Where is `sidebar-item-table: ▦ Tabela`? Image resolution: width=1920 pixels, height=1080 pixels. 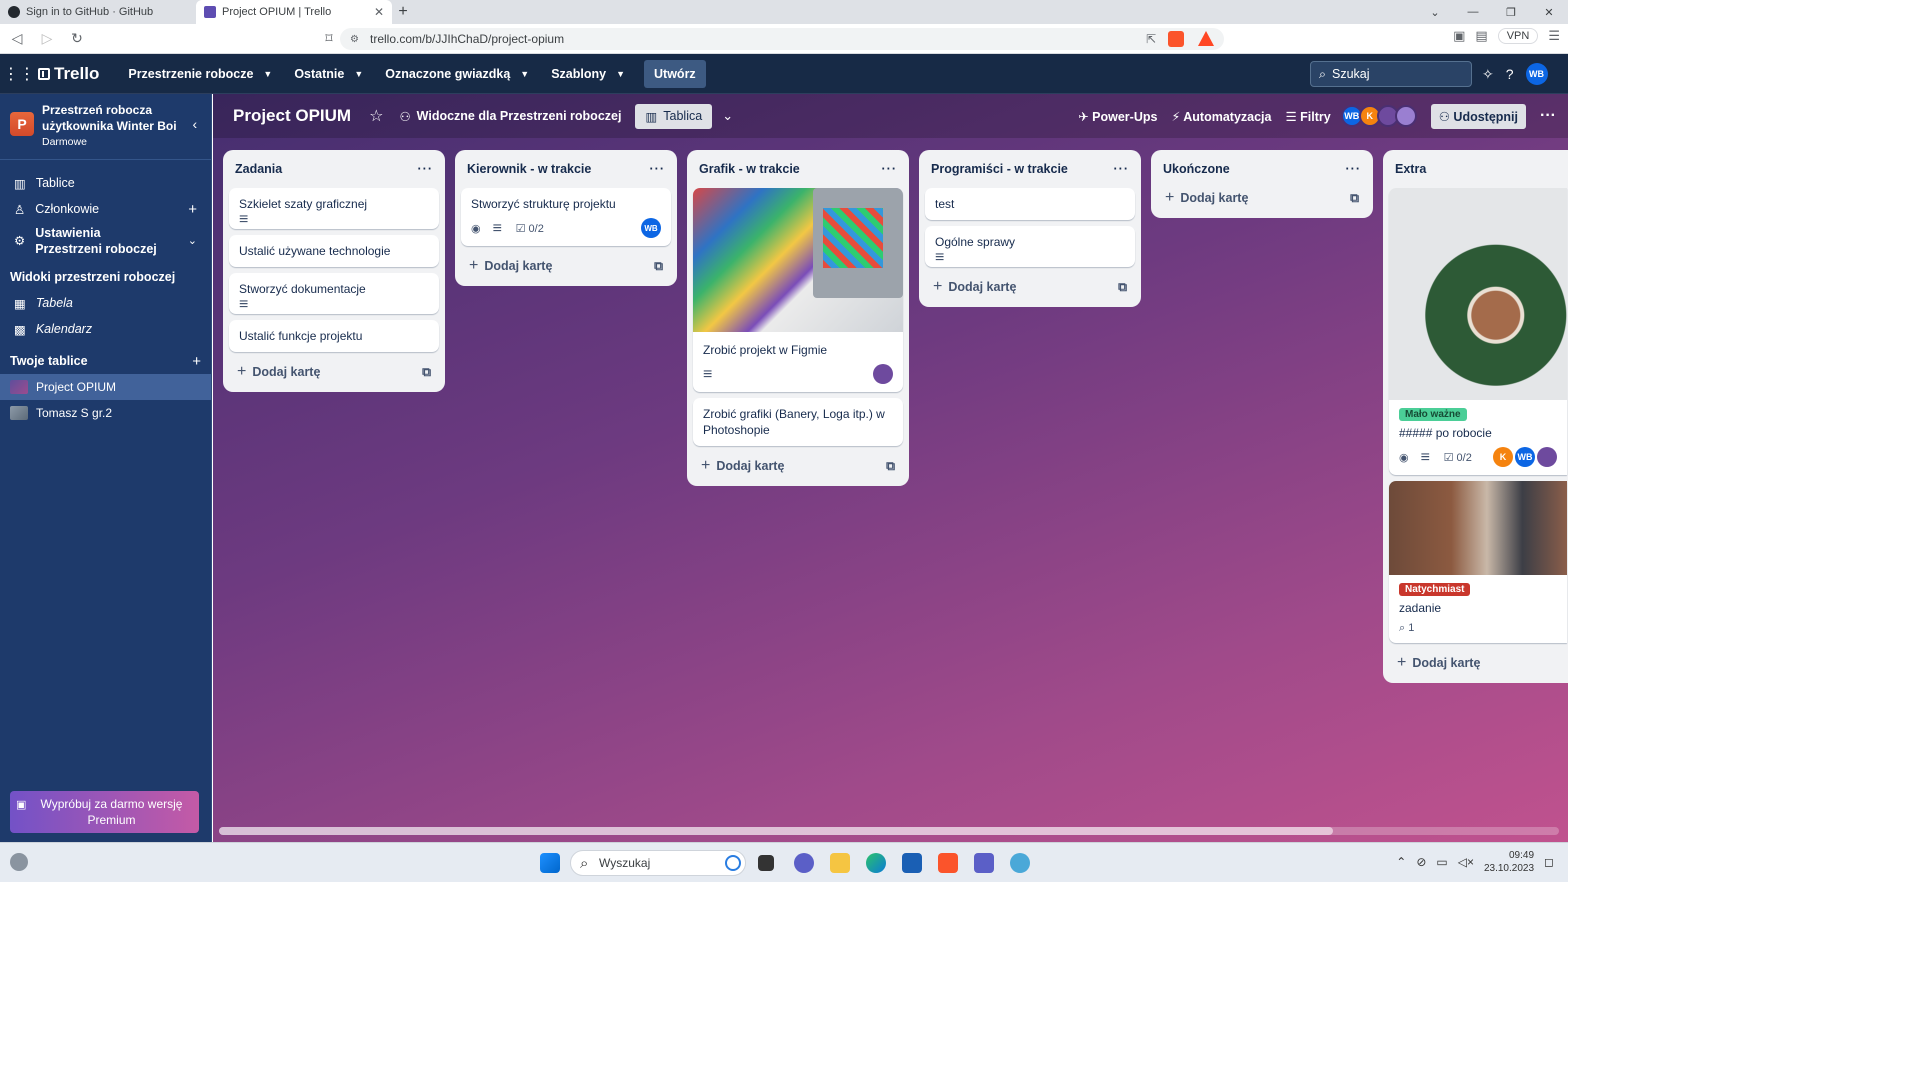 sidebar-item-table: ▦ Tabela is located at coordinates (105, 303).